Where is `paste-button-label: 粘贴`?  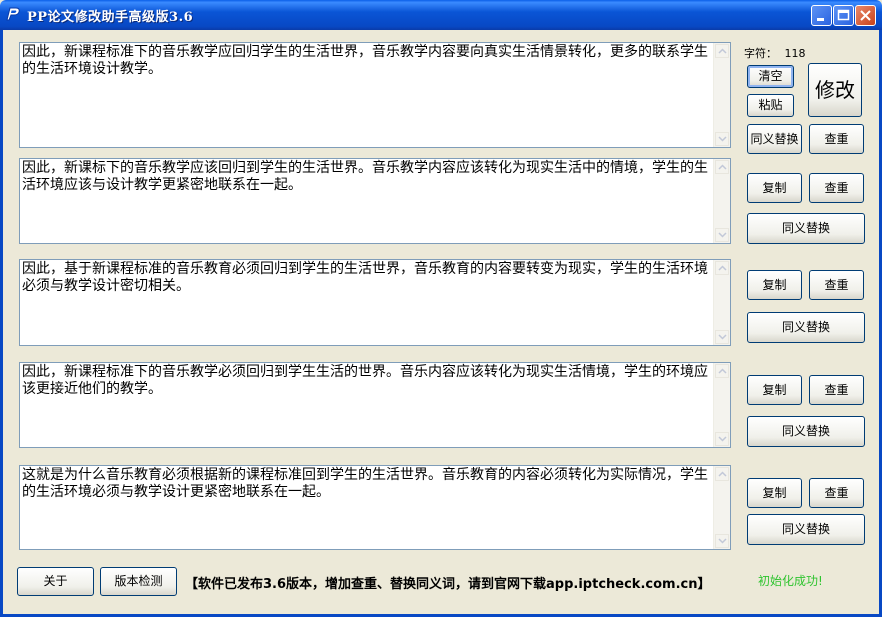 paste-button-label: 粘贴 is located at coordinates (770, 105).